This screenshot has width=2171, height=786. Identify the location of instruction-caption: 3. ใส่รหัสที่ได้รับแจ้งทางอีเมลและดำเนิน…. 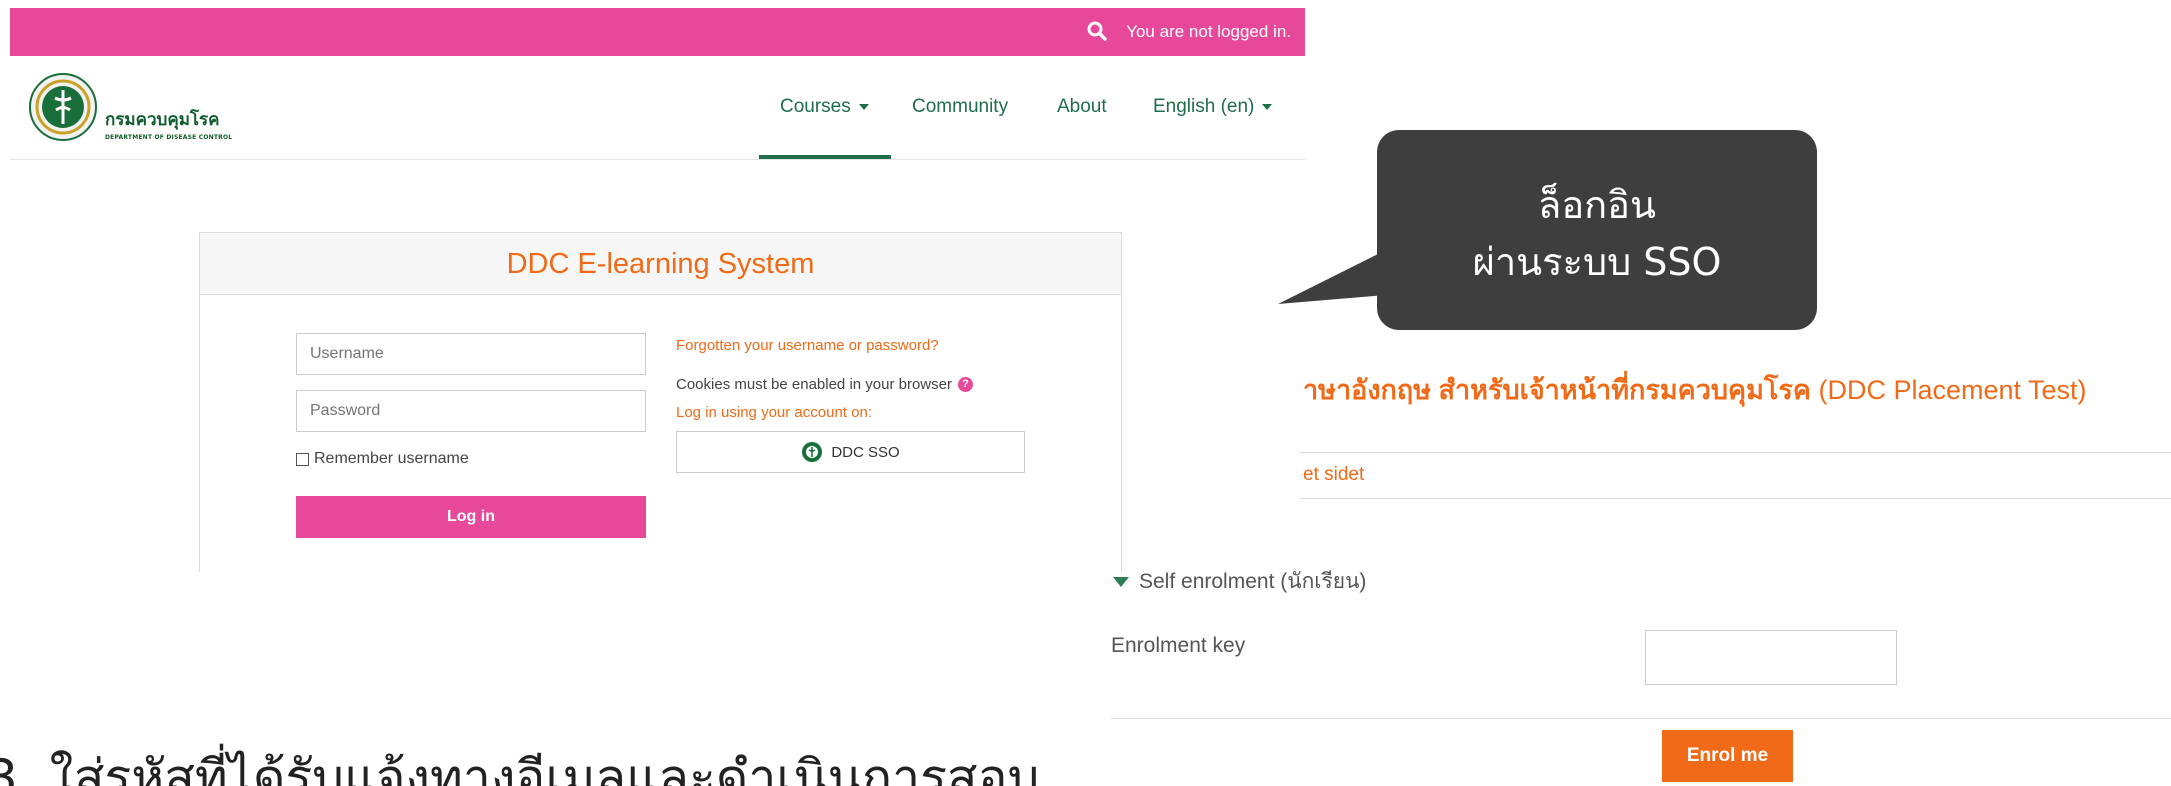
(520, 767).